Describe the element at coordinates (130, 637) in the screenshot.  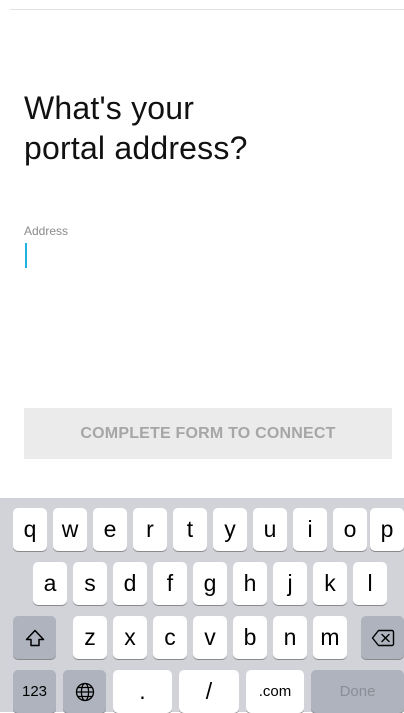
I see `key-x: x` at that location.